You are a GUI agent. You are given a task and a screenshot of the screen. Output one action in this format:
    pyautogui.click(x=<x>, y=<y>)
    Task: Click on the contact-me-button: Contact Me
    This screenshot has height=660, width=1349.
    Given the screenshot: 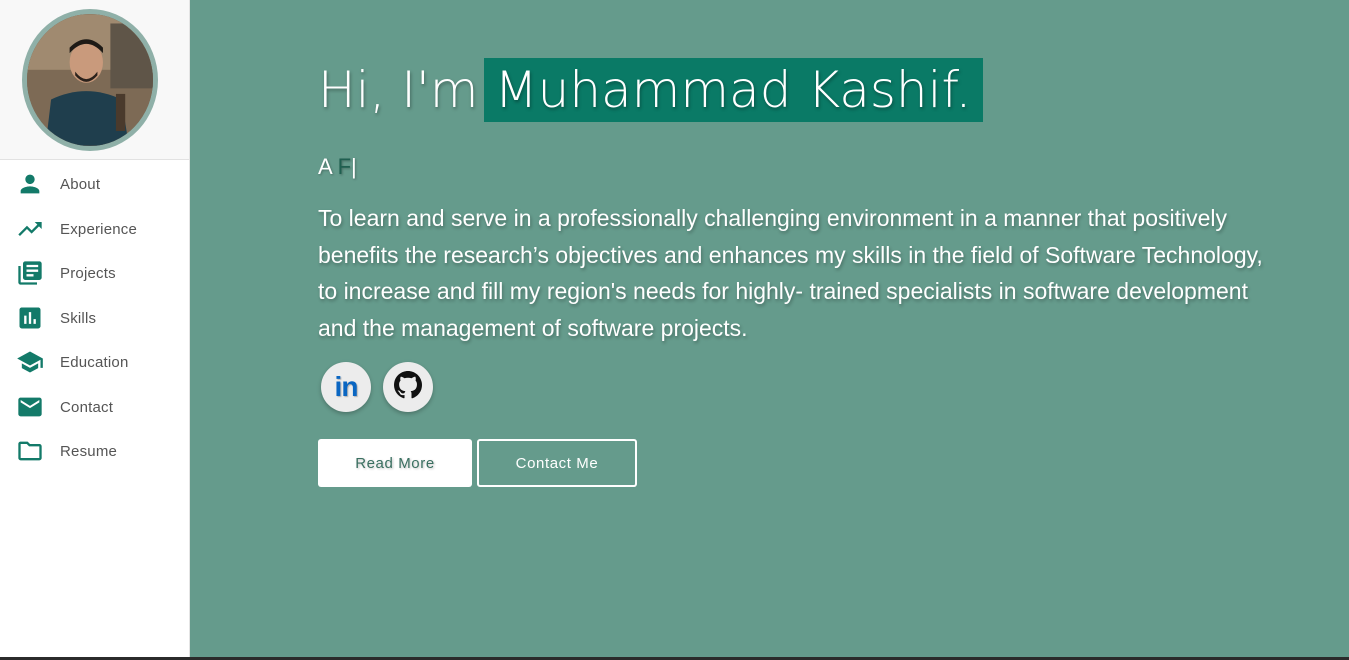 What is the action you would take?
    pyautogui.click(x=557, y=463)
    